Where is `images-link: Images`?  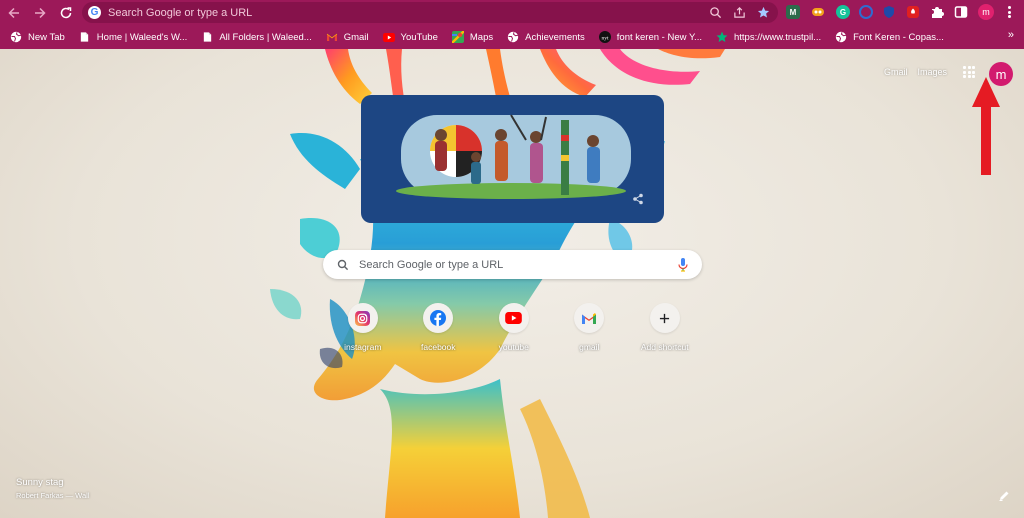 images-link: Images is located at coordinates (933, 72).